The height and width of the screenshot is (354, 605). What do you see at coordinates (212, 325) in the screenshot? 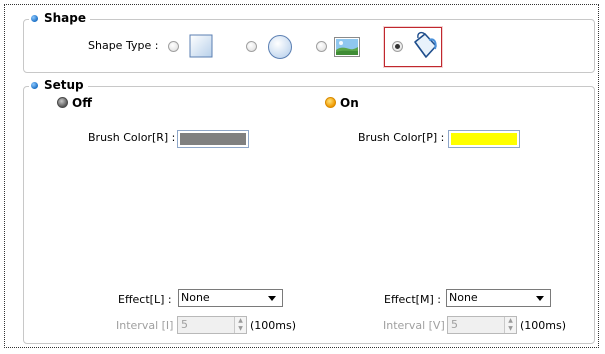
I see `off-interval-stepper: 5 ▲ ▼` at bounding box center [212, 325].